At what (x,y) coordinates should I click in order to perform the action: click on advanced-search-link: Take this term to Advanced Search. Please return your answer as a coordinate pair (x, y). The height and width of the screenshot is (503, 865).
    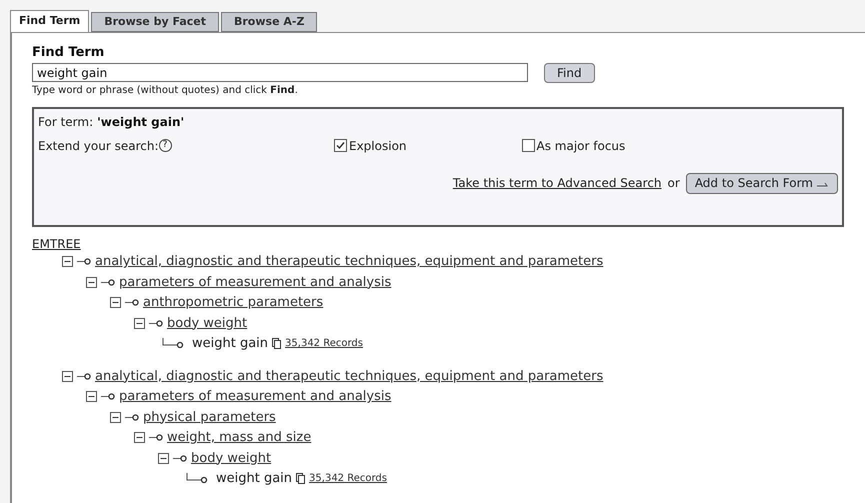
    Looking at the image, I should click on (557, 183).